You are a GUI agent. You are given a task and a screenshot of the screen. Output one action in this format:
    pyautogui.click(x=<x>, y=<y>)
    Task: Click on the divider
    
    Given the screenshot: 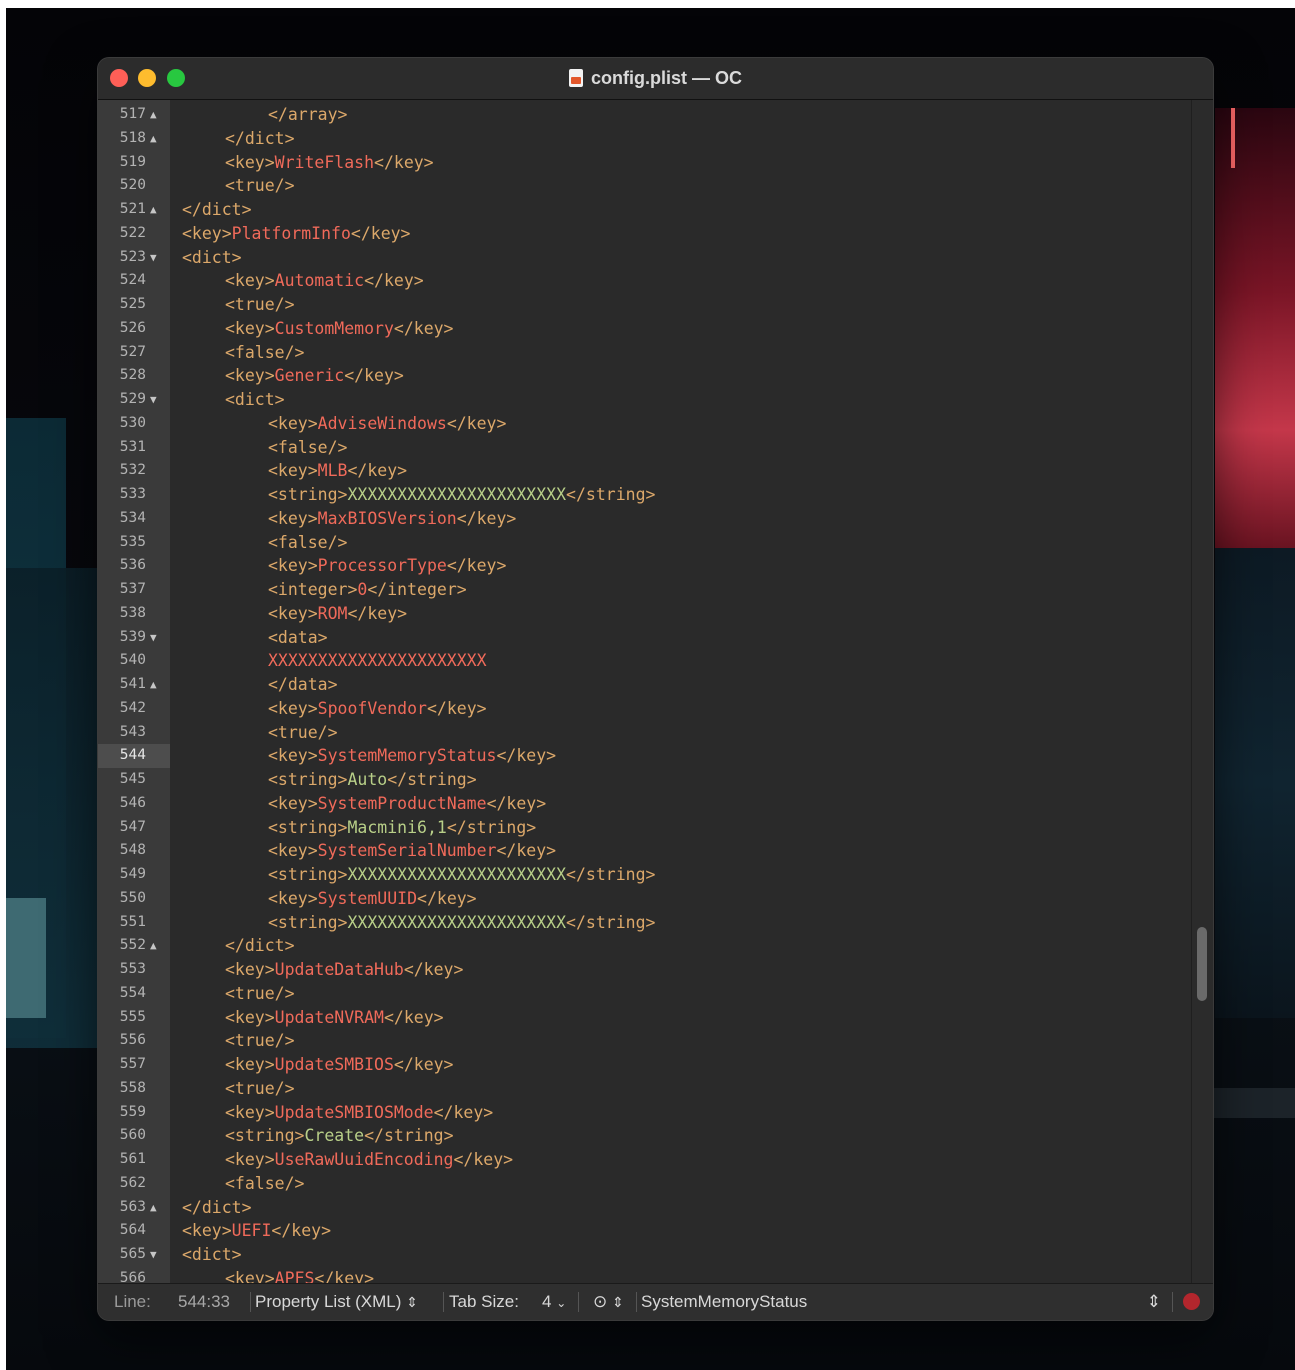 What is the action you would take?
    pyautogui.click(x=578, y=1302)
    